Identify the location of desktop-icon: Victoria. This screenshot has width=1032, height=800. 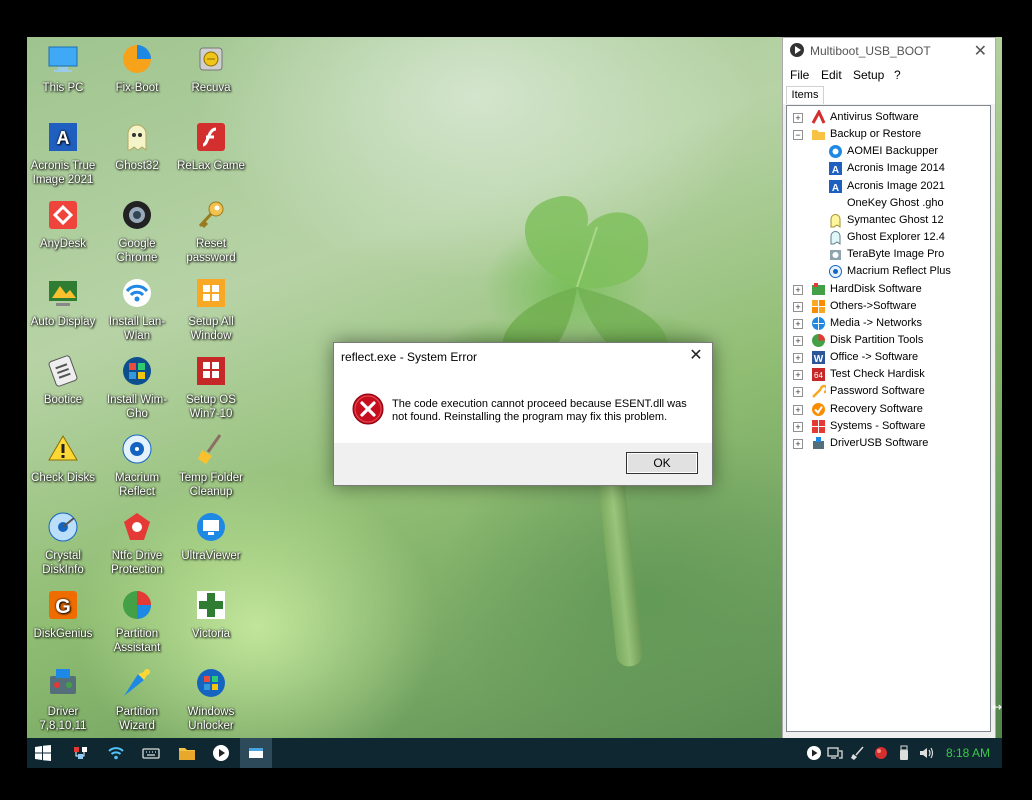
(211, 614).